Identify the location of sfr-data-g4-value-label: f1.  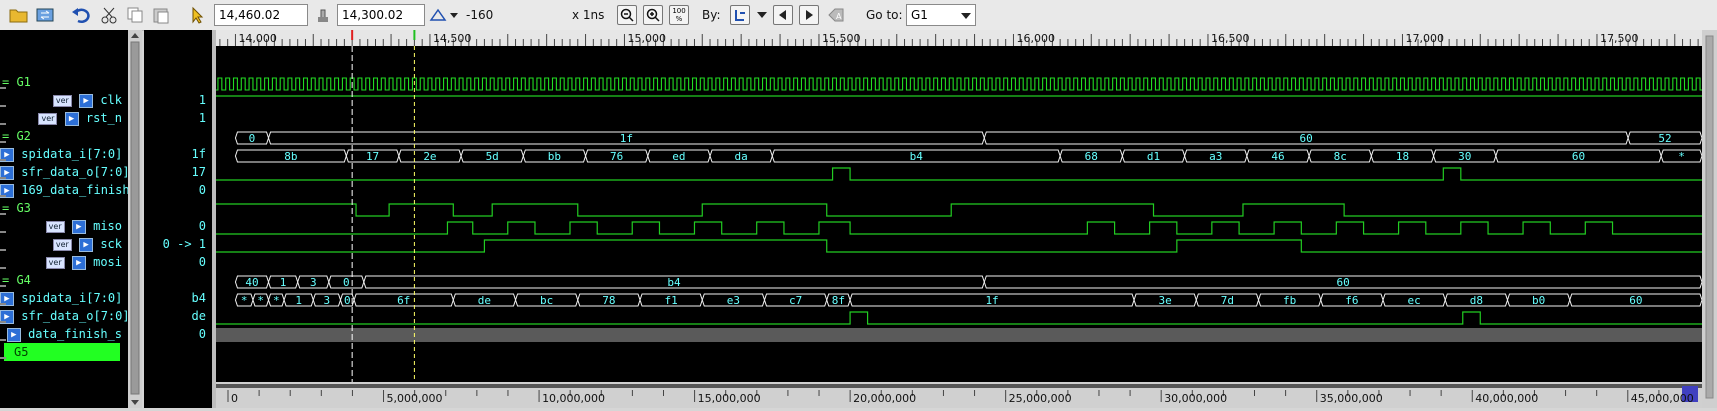
(671, 300).